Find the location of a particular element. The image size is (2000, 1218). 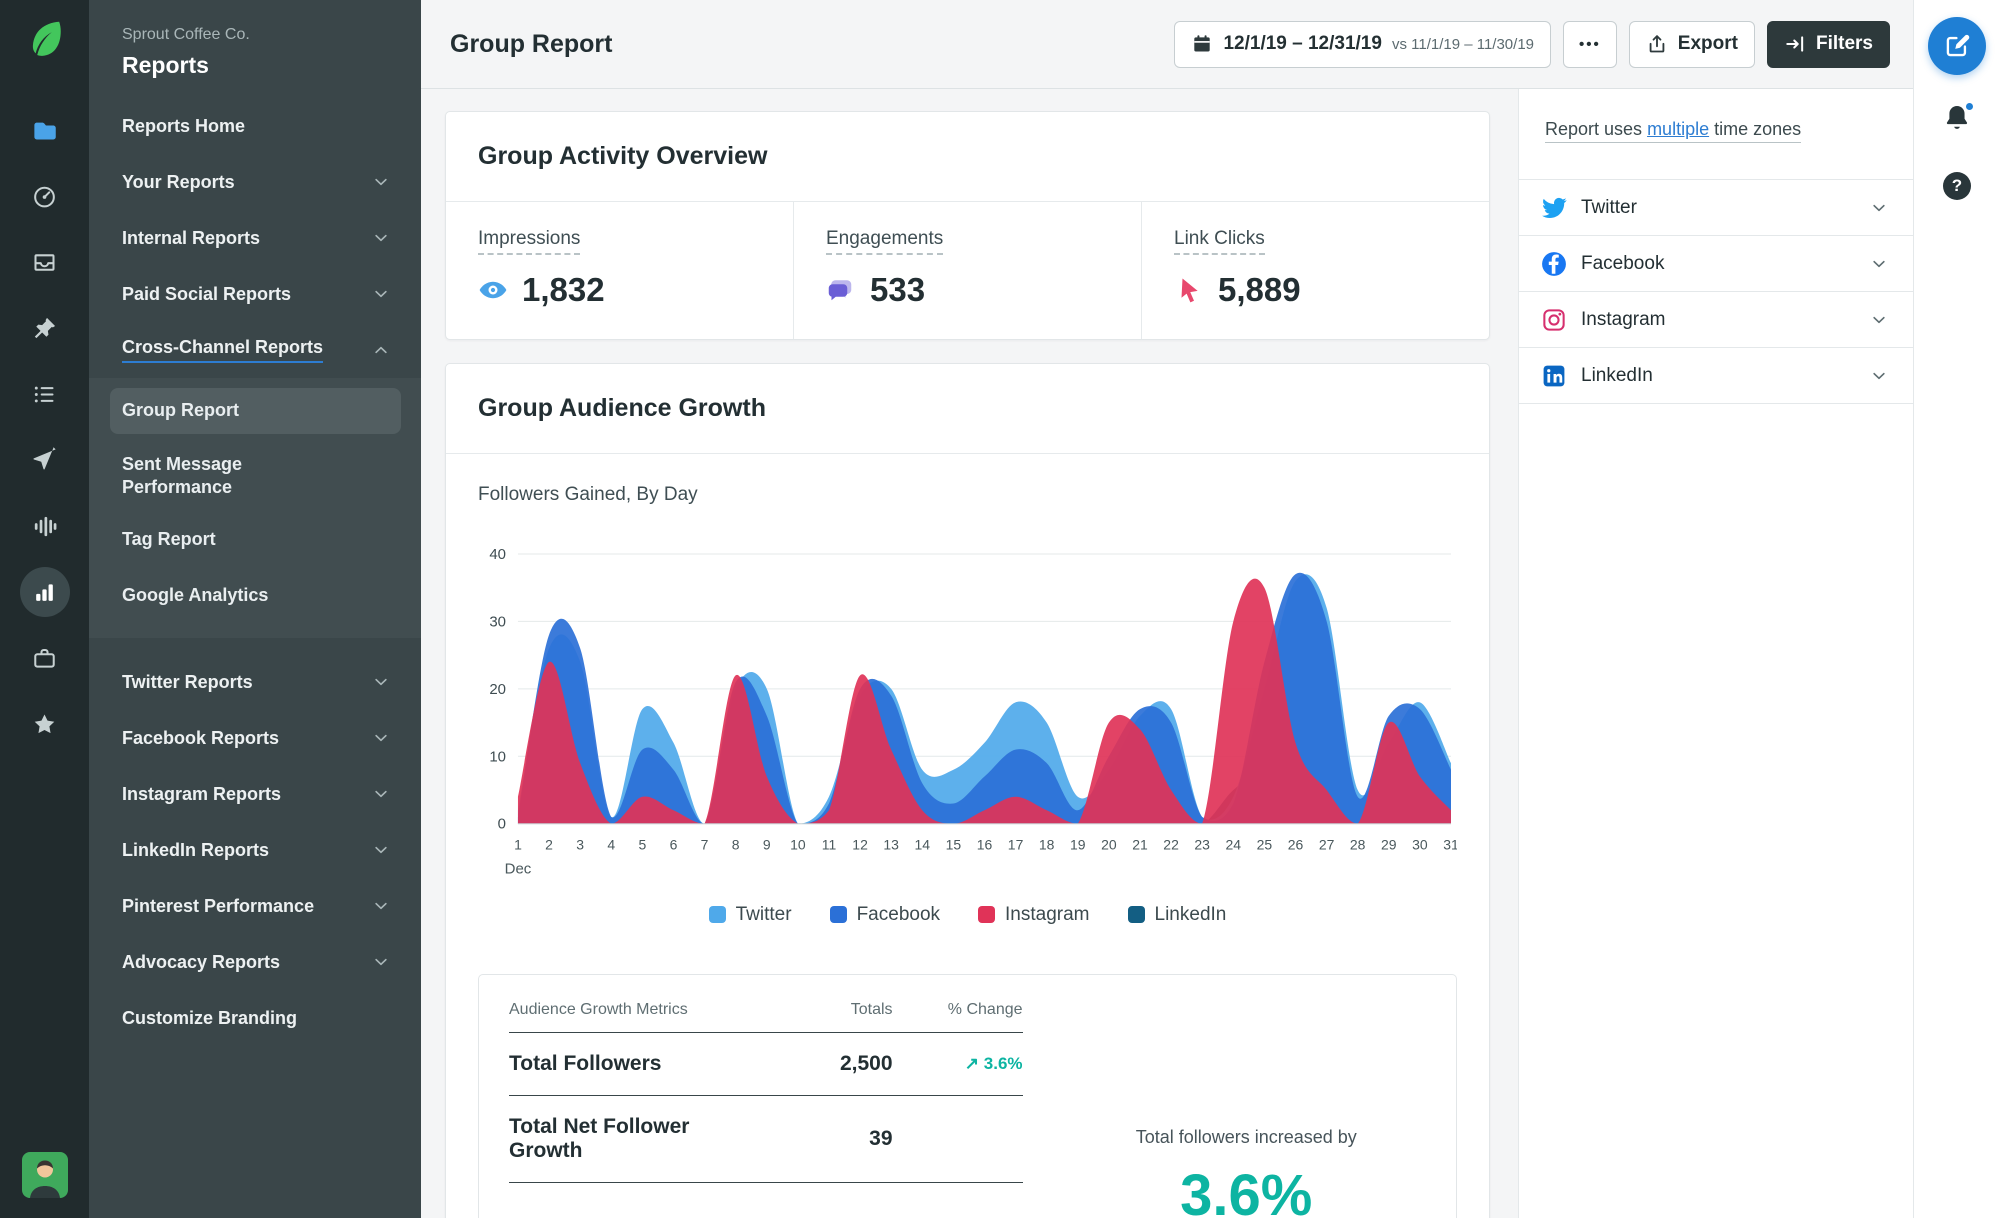

chart-subtitle: Followers Gained, By Day is located at coordinates (588, 494).